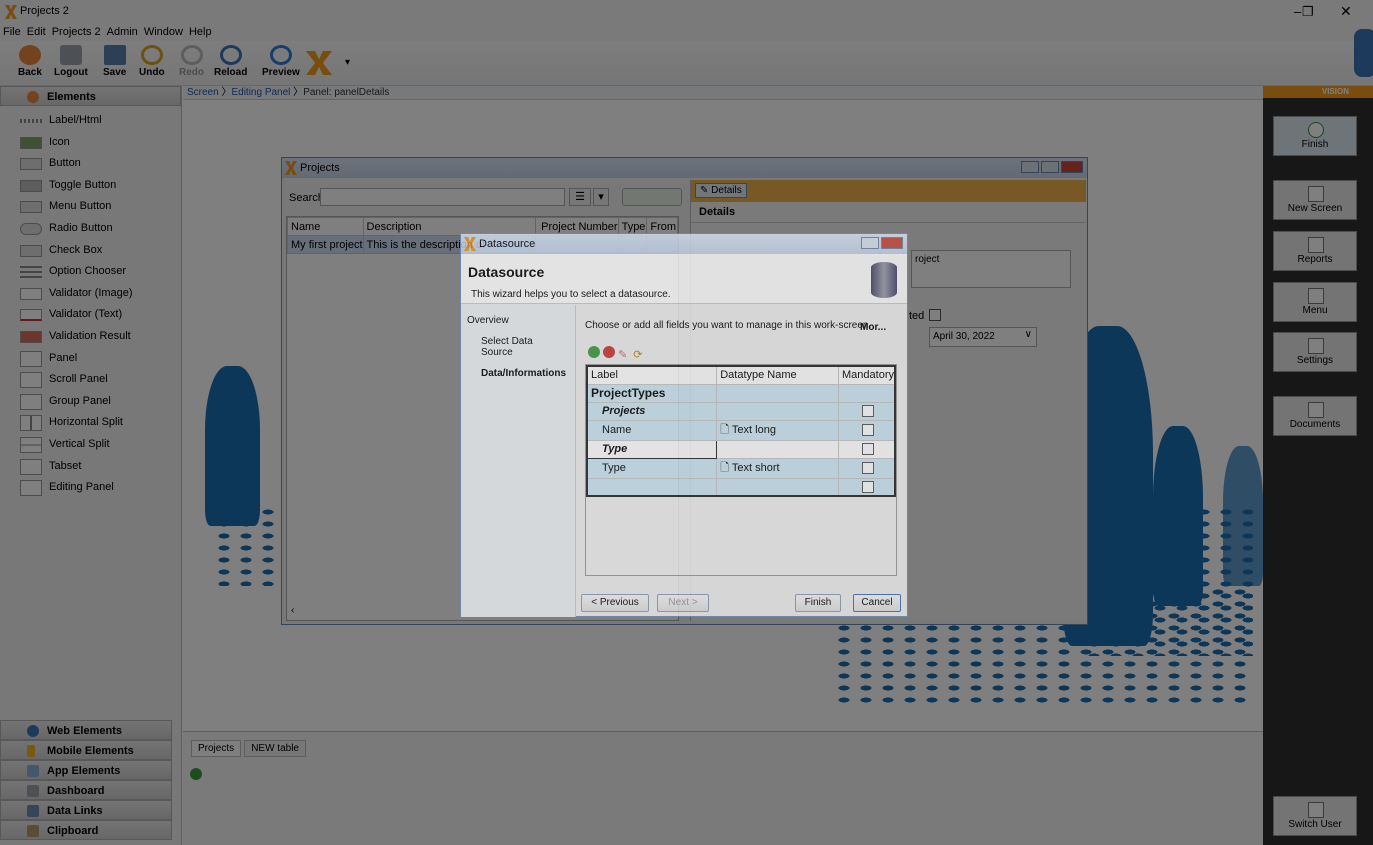 Image resolution: width=1373 pixels, height=845 pixels. Describe the element at coordinates (90, 402) in the screenshot. I see `element-group-panel: Group Panel` at that location.